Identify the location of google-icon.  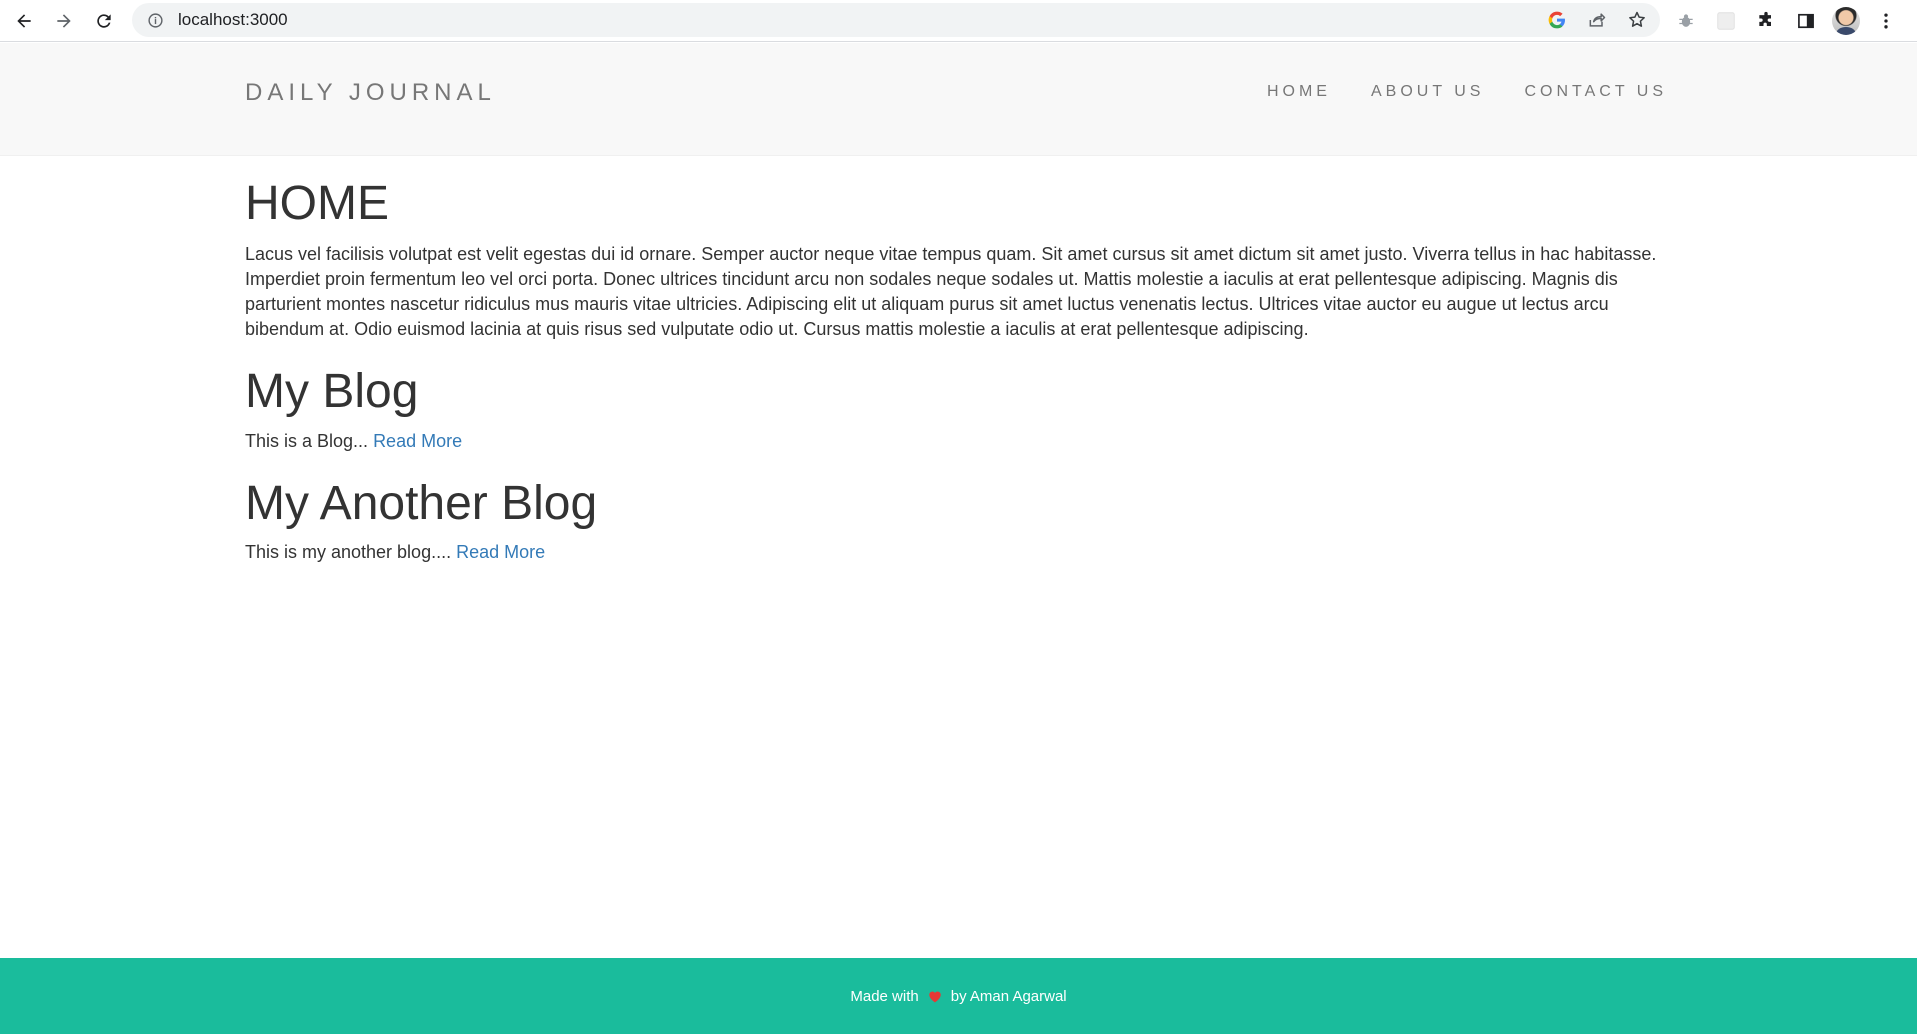
(1557, 20).